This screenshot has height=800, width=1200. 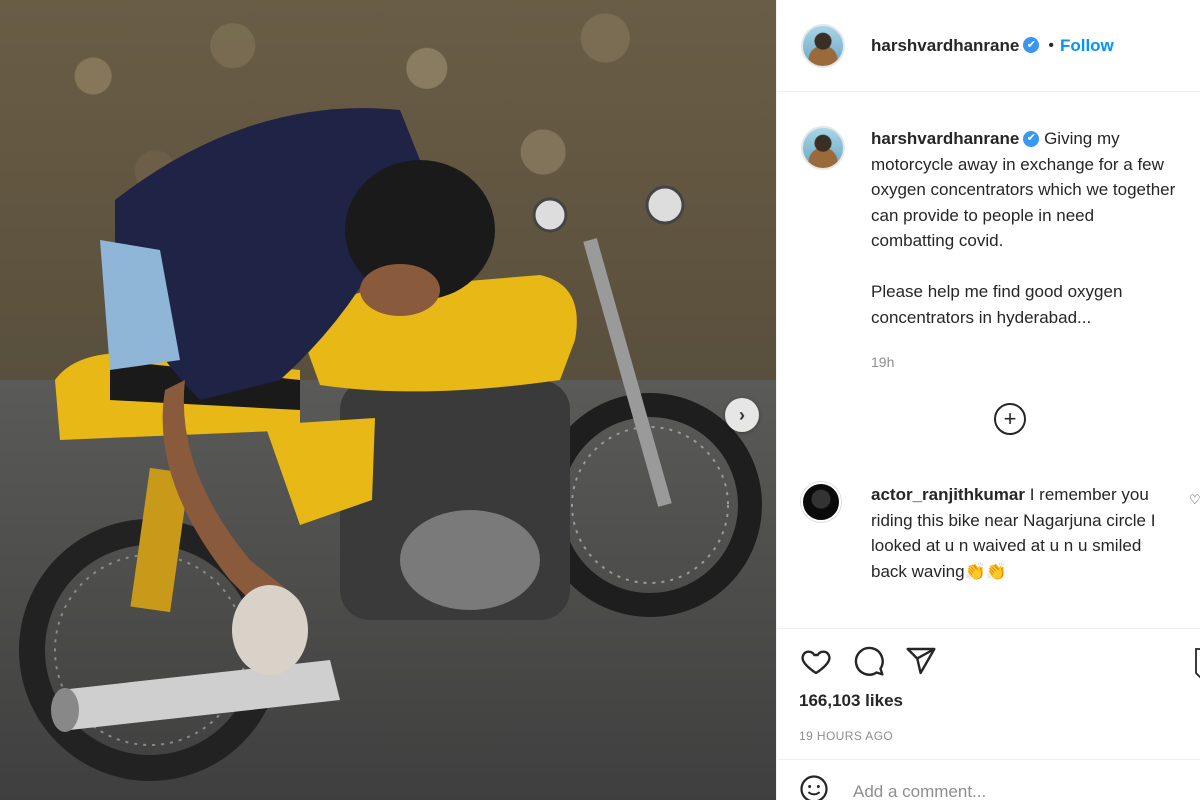 What do you see at coordinates (988, 694) in the screenshot?
I see `likes-count: 166,103 likes` at bounding box center [988, 694].